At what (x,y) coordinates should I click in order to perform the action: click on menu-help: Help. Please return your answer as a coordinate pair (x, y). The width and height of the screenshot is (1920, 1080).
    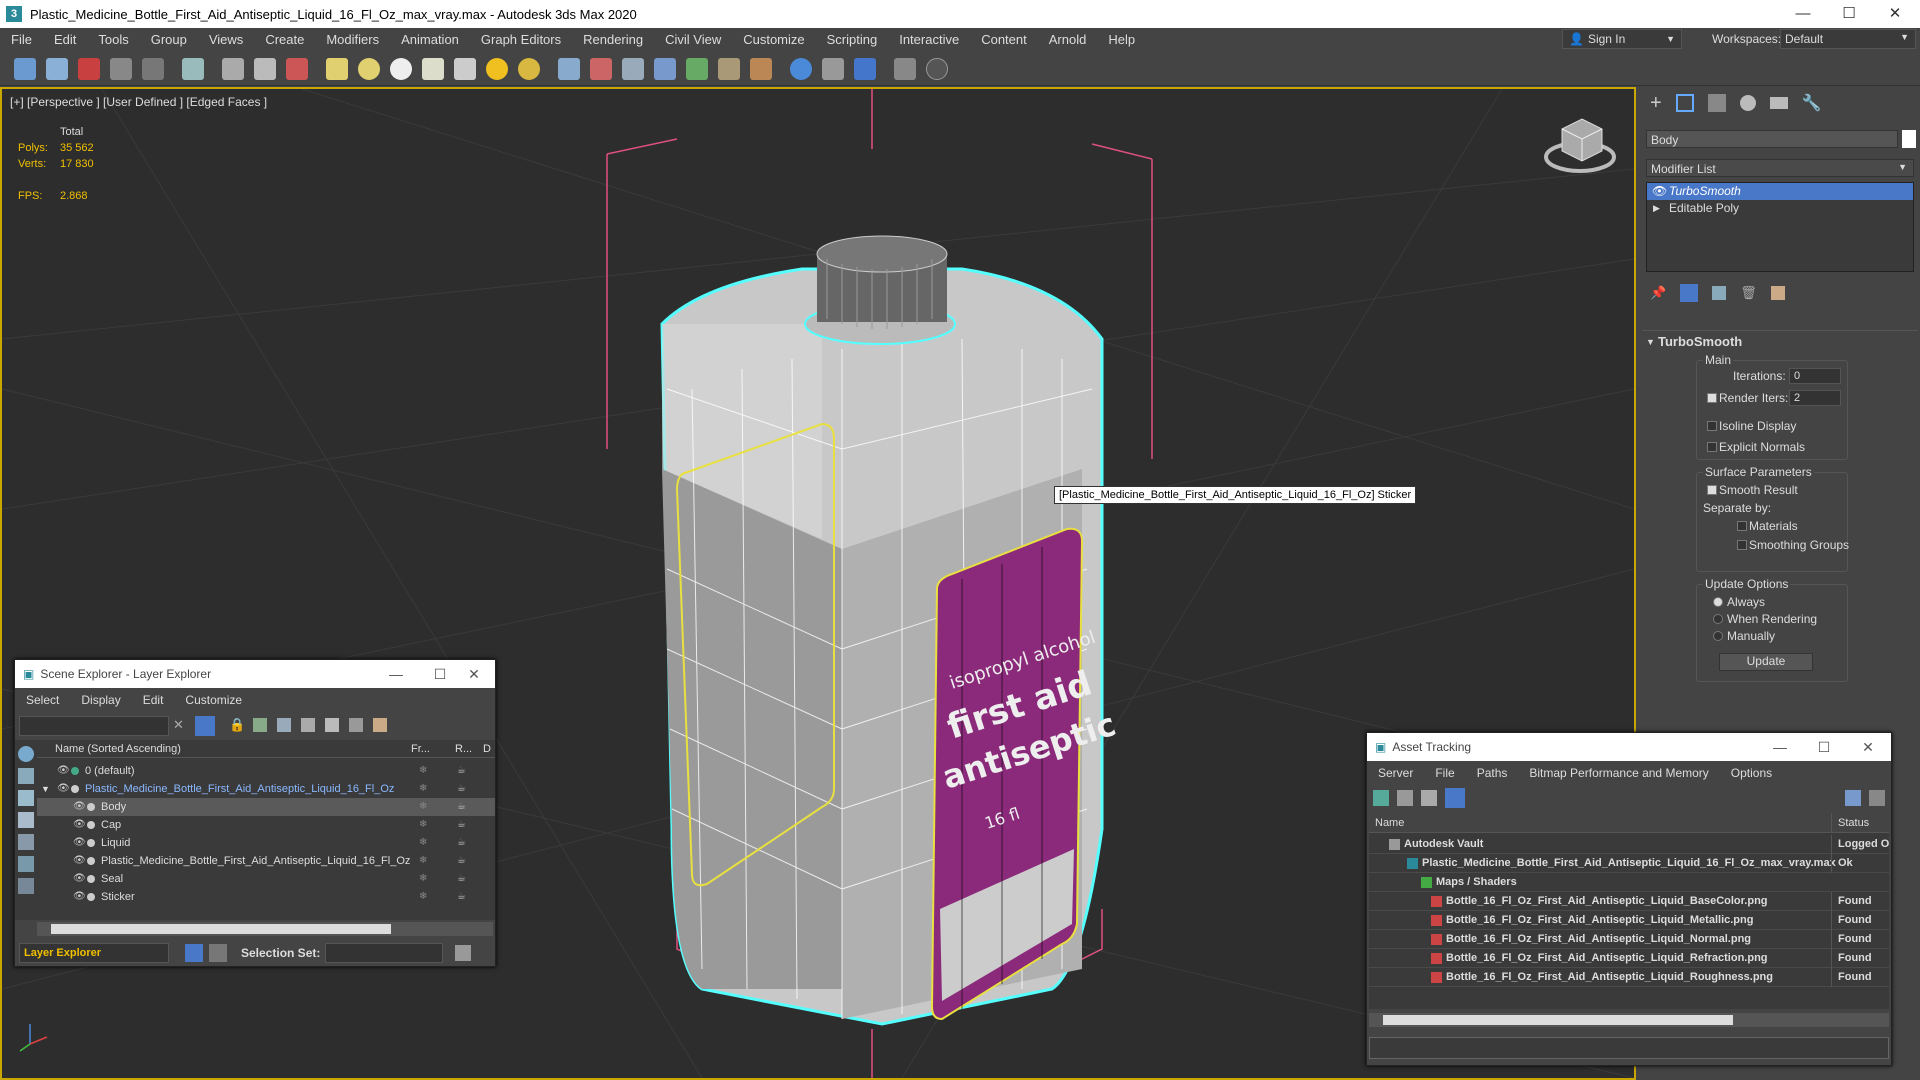
    Looking at the image, I should click on (1121, 39).